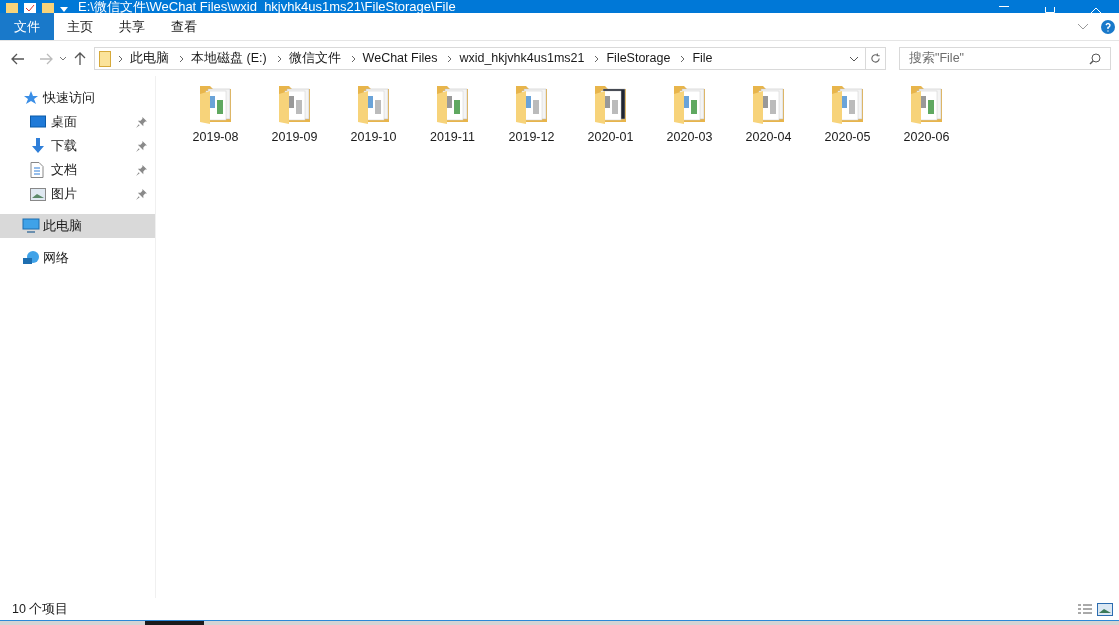 This screenshot has height=625, width=1119. What do you see at coordinates (37, 170) in the screenshot?
I see `document-icon` at bounding box center [37, 170].